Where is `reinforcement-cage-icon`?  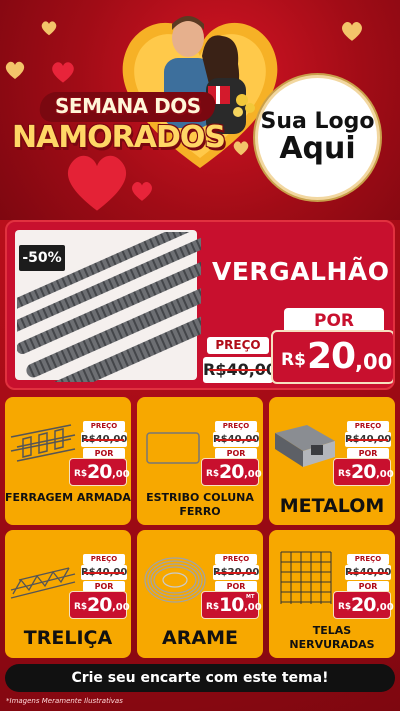
reinforcement-cage-icon is located at coordinates (43, 443).